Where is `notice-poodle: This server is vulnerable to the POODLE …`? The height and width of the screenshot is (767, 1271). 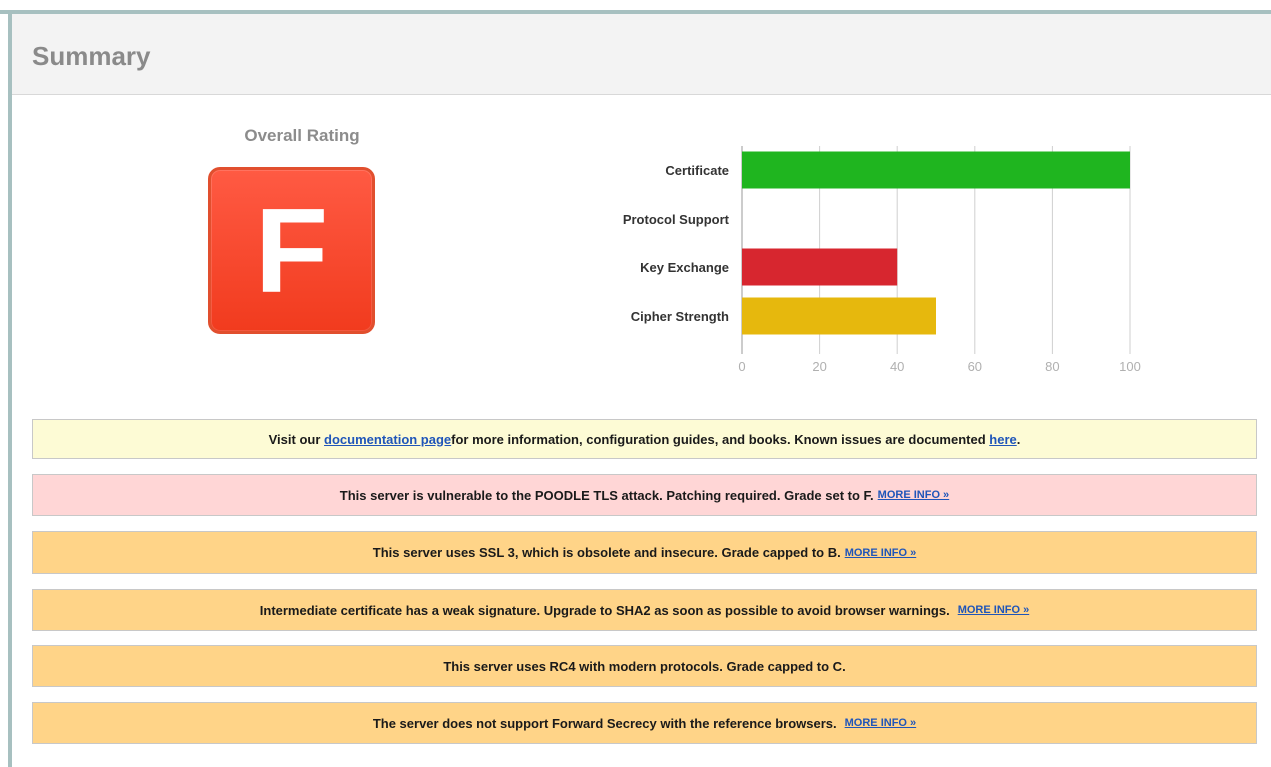
notice-poodle: This server is vulnerable to the POODLE … is located at coordinates (644, 495).